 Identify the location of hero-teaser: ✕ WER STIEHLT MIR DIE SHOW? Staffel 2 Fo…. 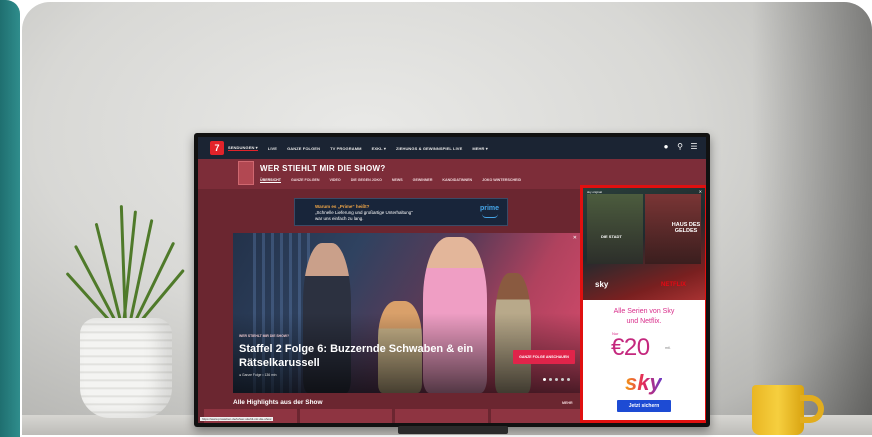
(407, 313).